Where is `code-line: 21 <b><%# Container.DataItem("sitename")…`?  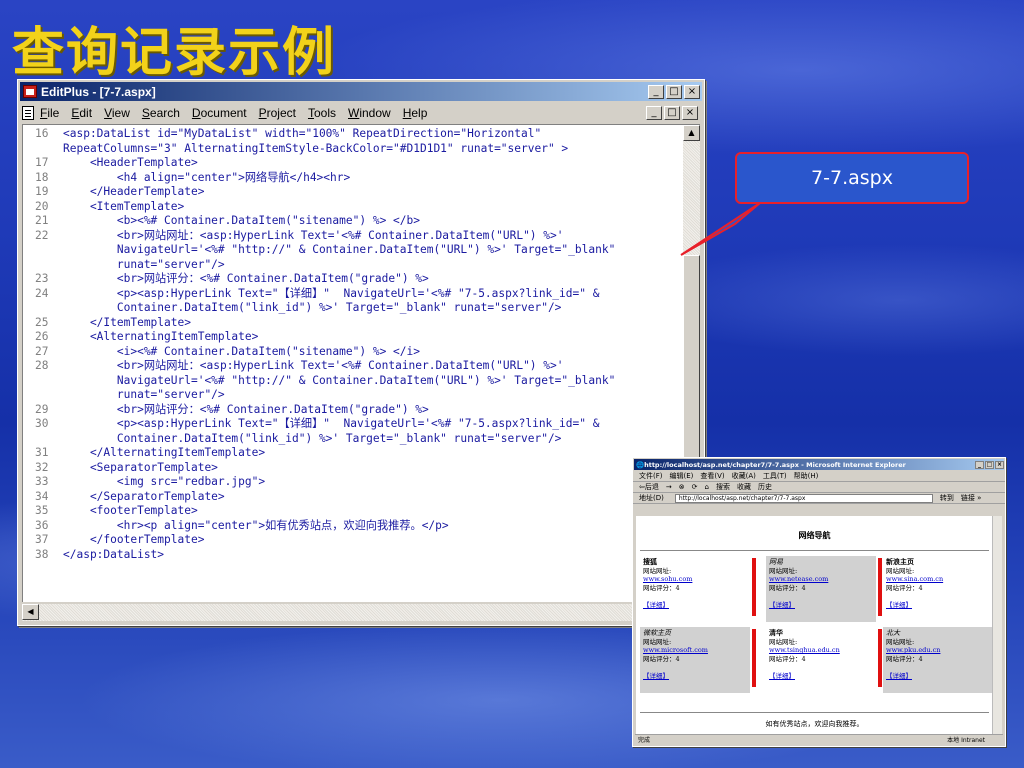 code-line: 21 <b><%# Container.DataItem("sitename")… is located at coordinates (353, 221).